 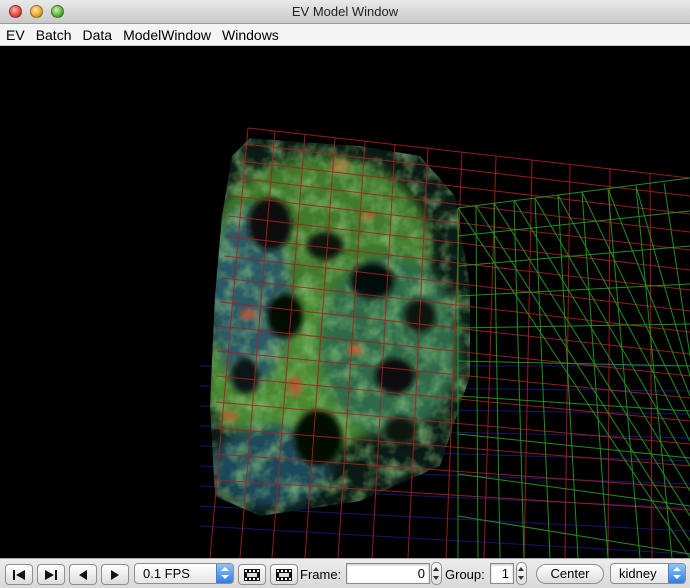 What do you see at coordinates (638, 573) in the screenshot?
I see `dataset-value: kidney` at bounding box center [638, 573].